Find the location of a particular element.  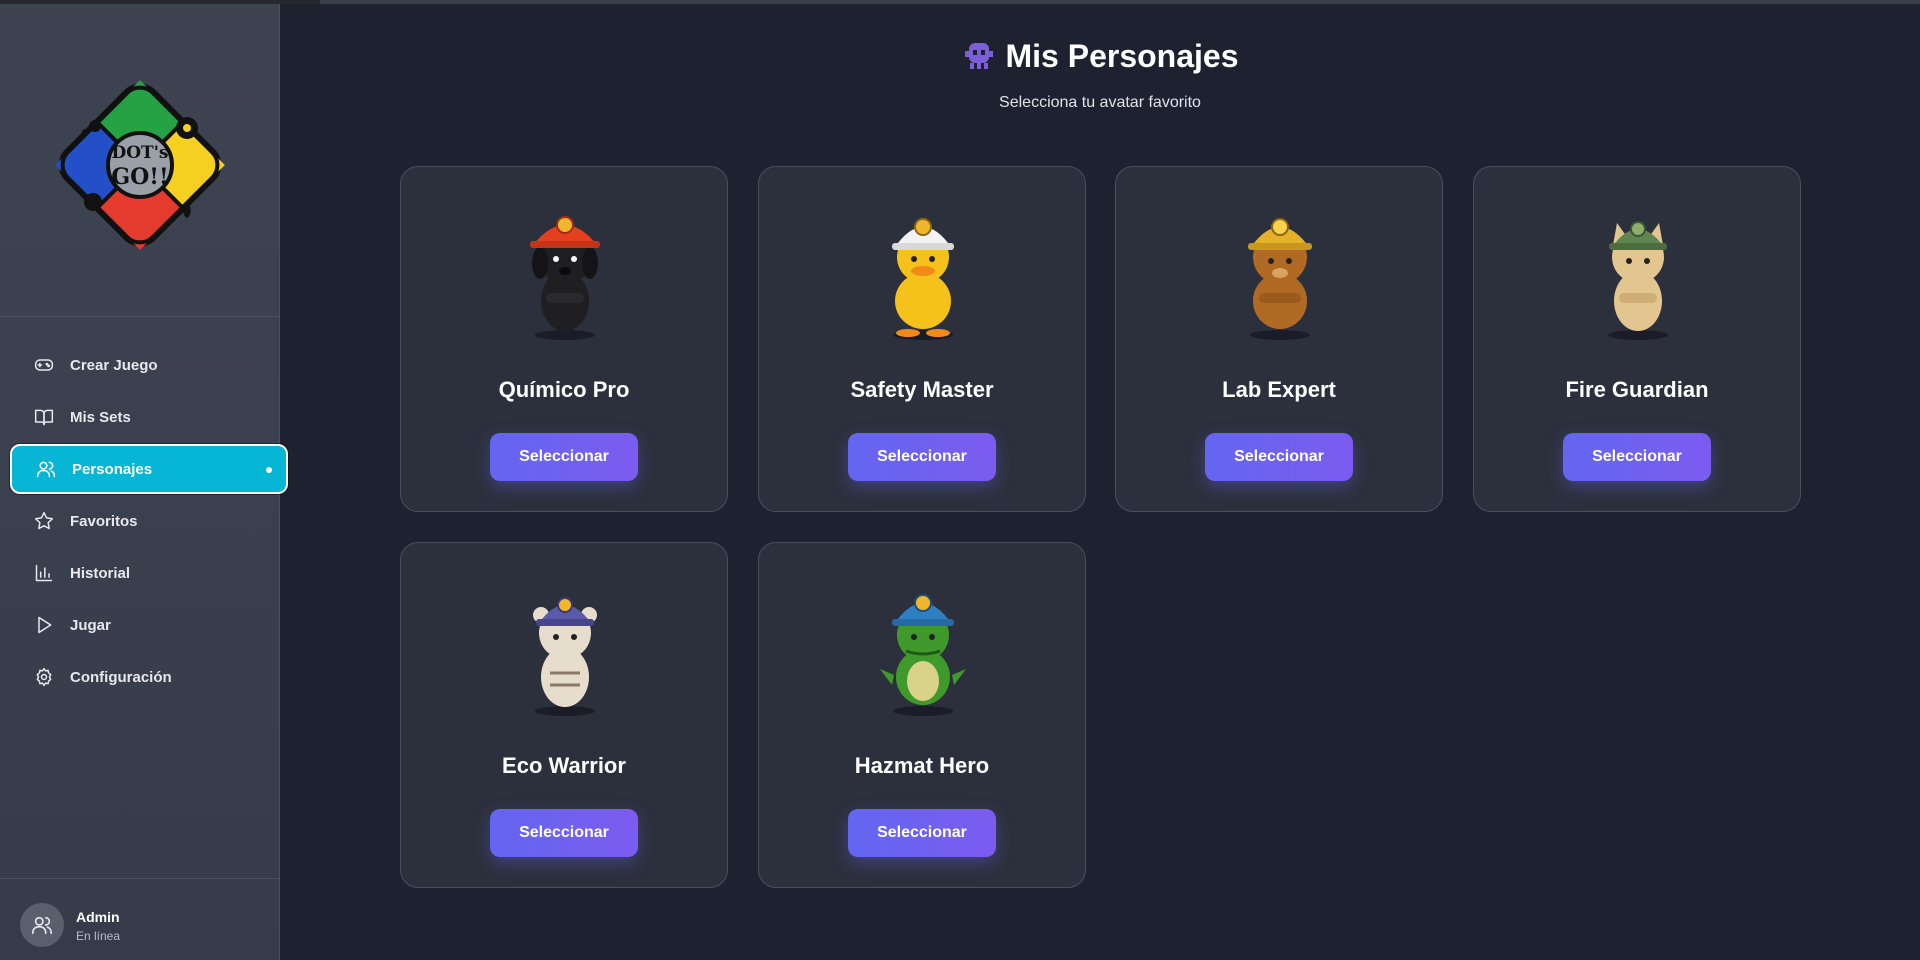

sidebar-item-label: Mis Sets is located at coordinates (100, 417).